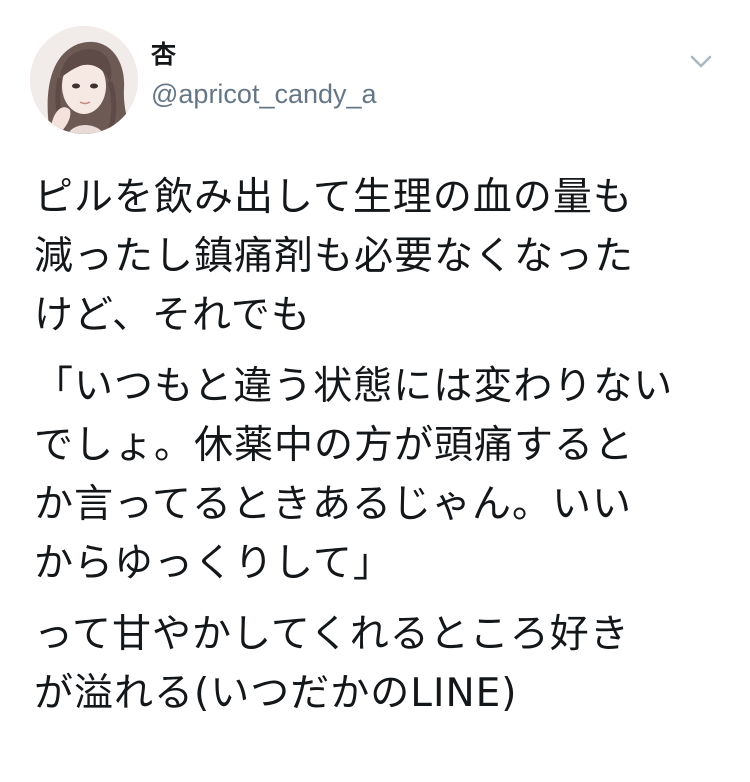  I want to click on text-line: 「いつもと違う状態には変わりない, so click(354, 386).